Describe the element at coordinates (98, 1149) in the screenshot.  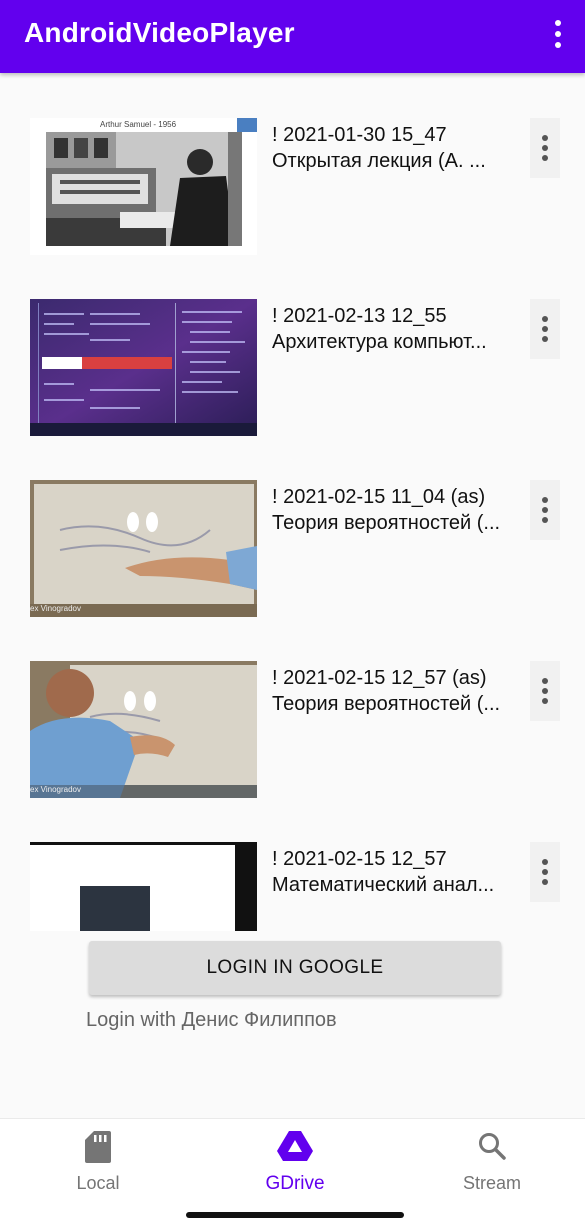
I see `sd-card-icon` at that location.